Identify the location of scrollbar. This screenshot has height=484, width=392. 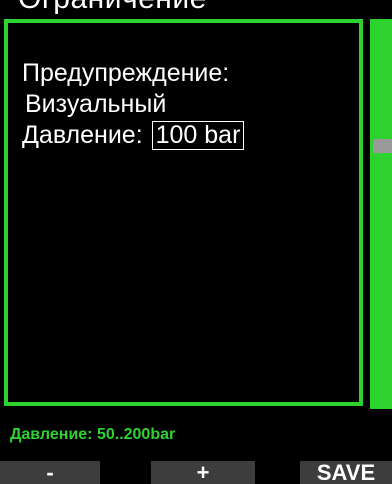
(381, 214).